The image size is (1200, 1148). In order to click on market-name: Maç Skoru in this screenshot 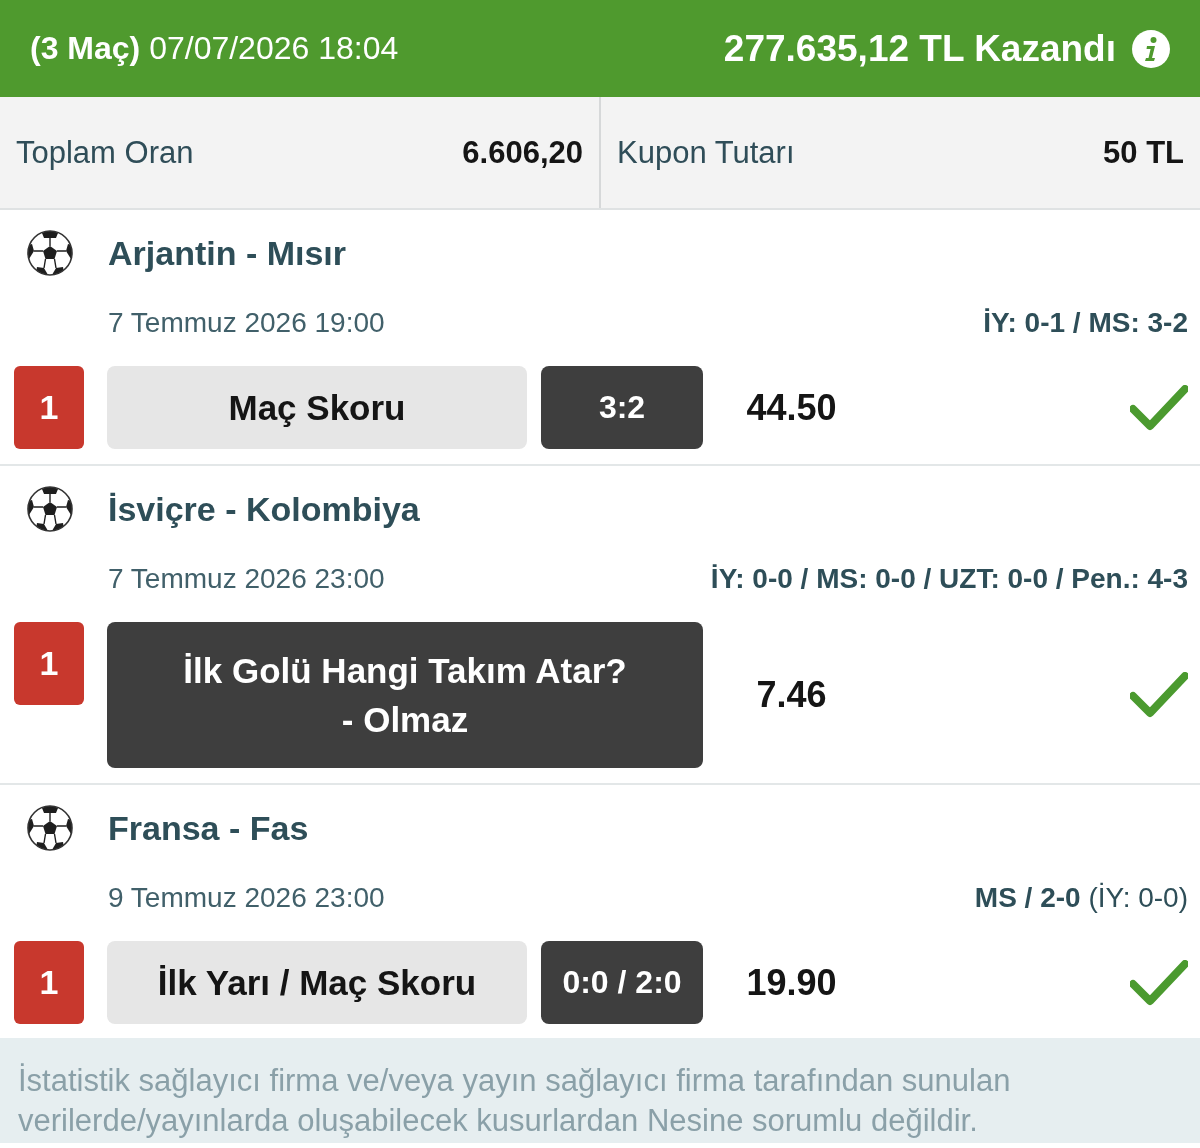, I will do `click(317, 407)`.